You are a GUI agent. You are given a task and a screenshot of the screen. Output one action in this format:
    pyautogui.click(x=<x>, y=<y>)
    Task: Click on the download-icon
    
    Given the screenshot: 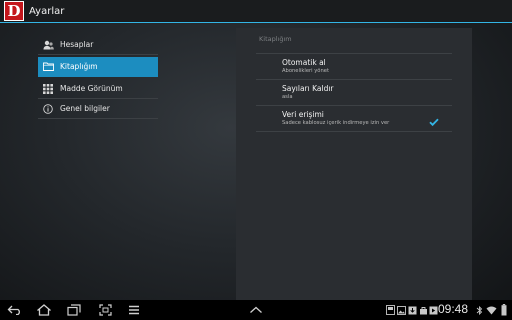 What is the action you would take?
    pyautogui.click(x=412, y=310)
    